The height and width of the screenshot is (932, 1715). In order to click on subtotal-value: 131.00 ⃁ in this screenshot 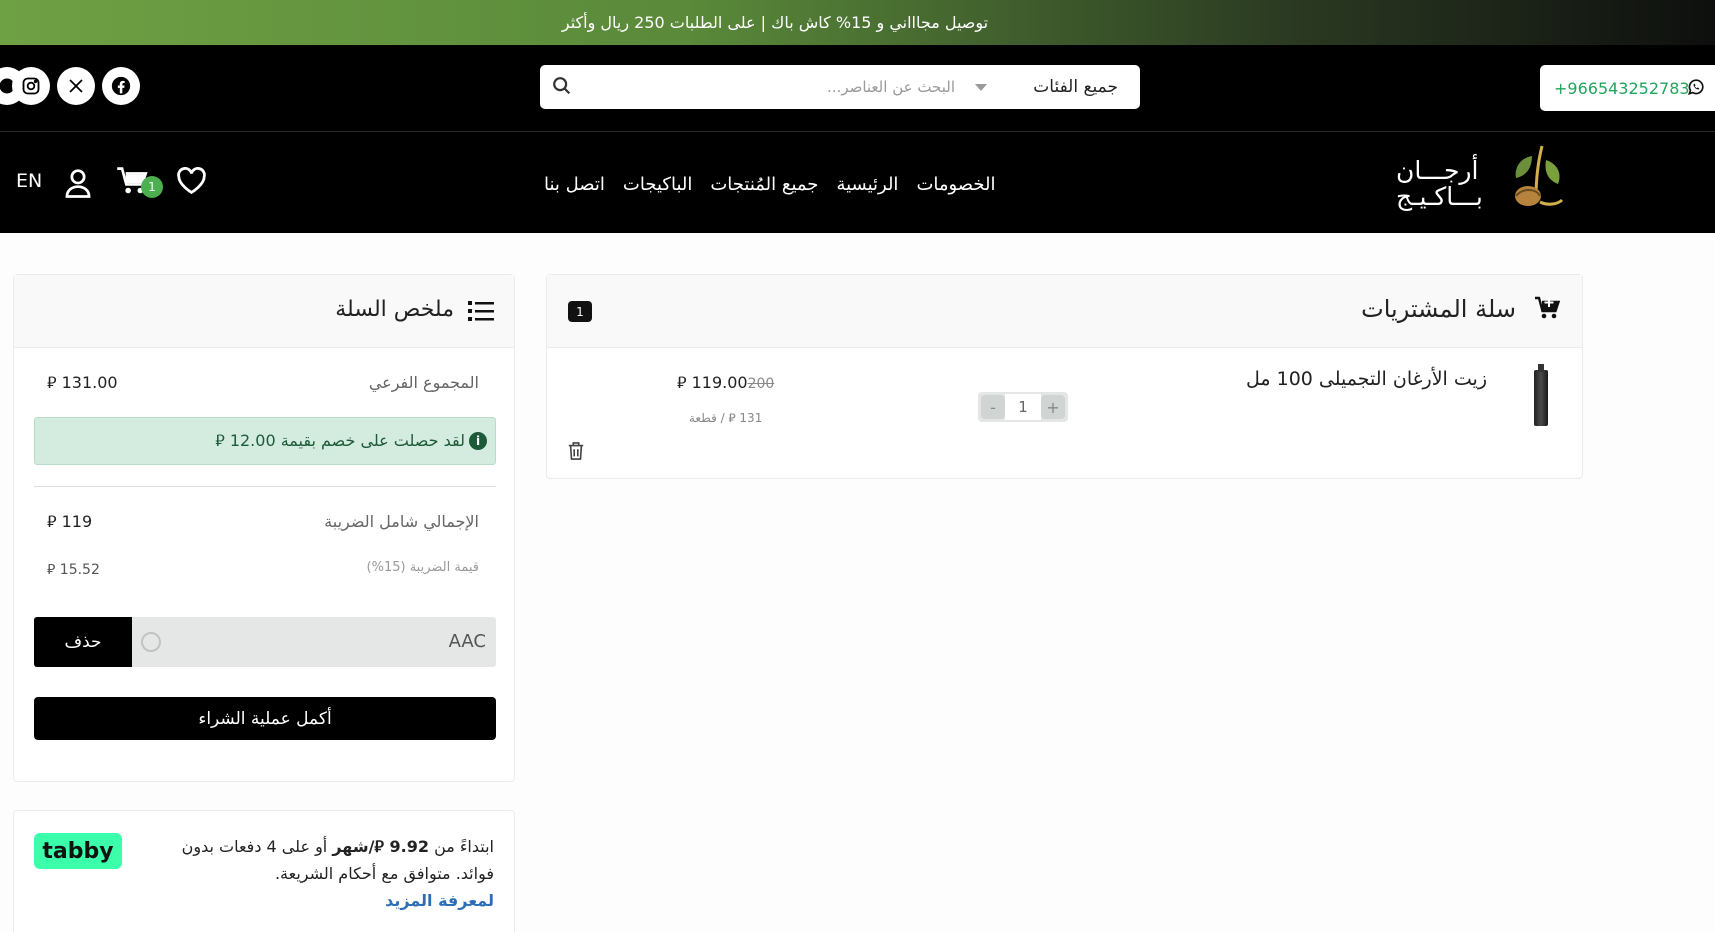, I will do `click(82, 382)`.